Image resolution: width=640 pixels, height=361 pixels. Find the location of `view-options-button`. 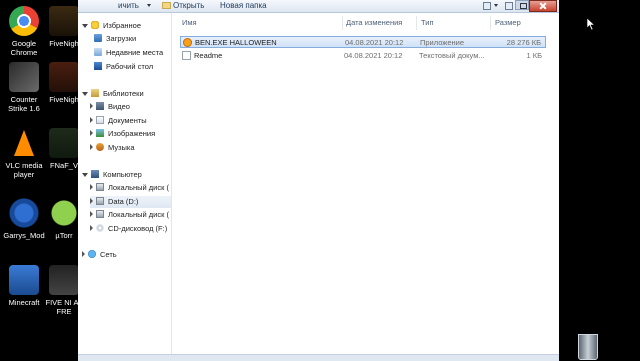

view-options-button is located at coordinates (486, 5).